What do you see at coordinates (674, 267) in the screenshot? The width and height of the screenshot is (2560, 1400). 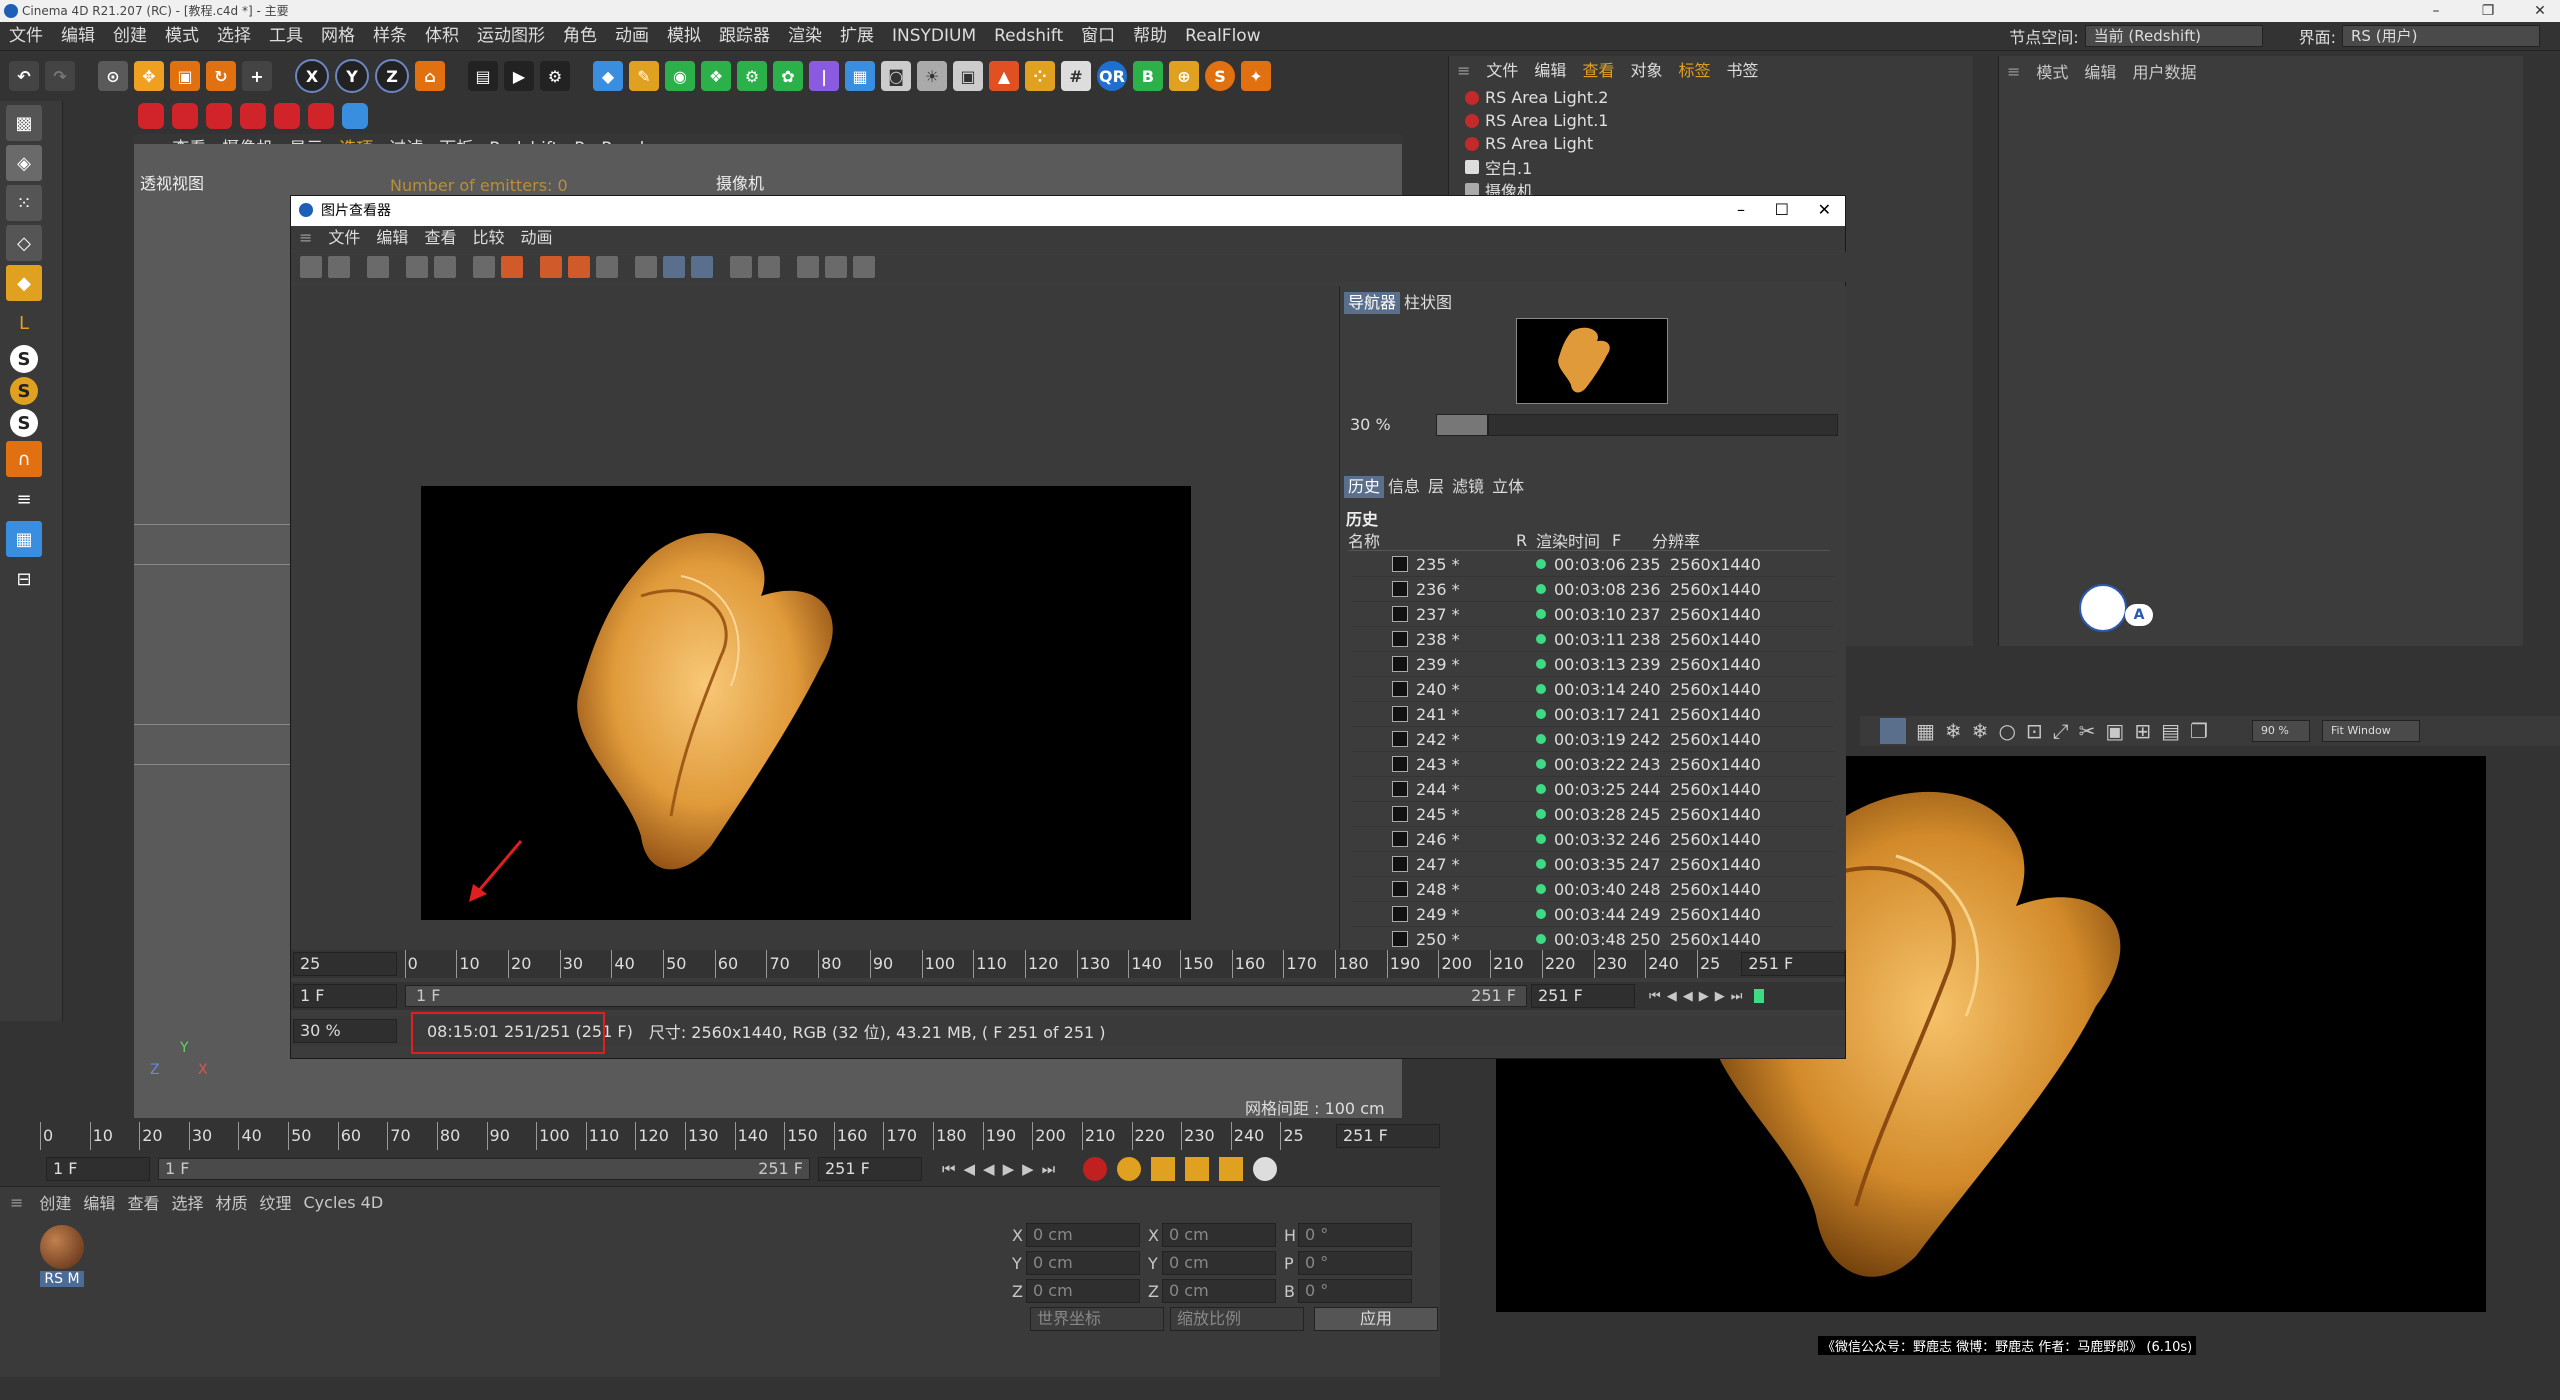 I see `view-a-icon` at bounding box center [674, 267].